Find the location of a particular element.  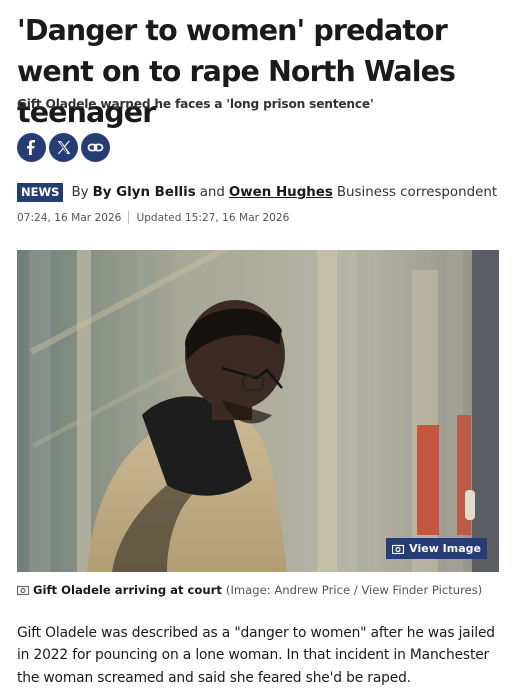

x-icon is located at coordinates (64, 147).